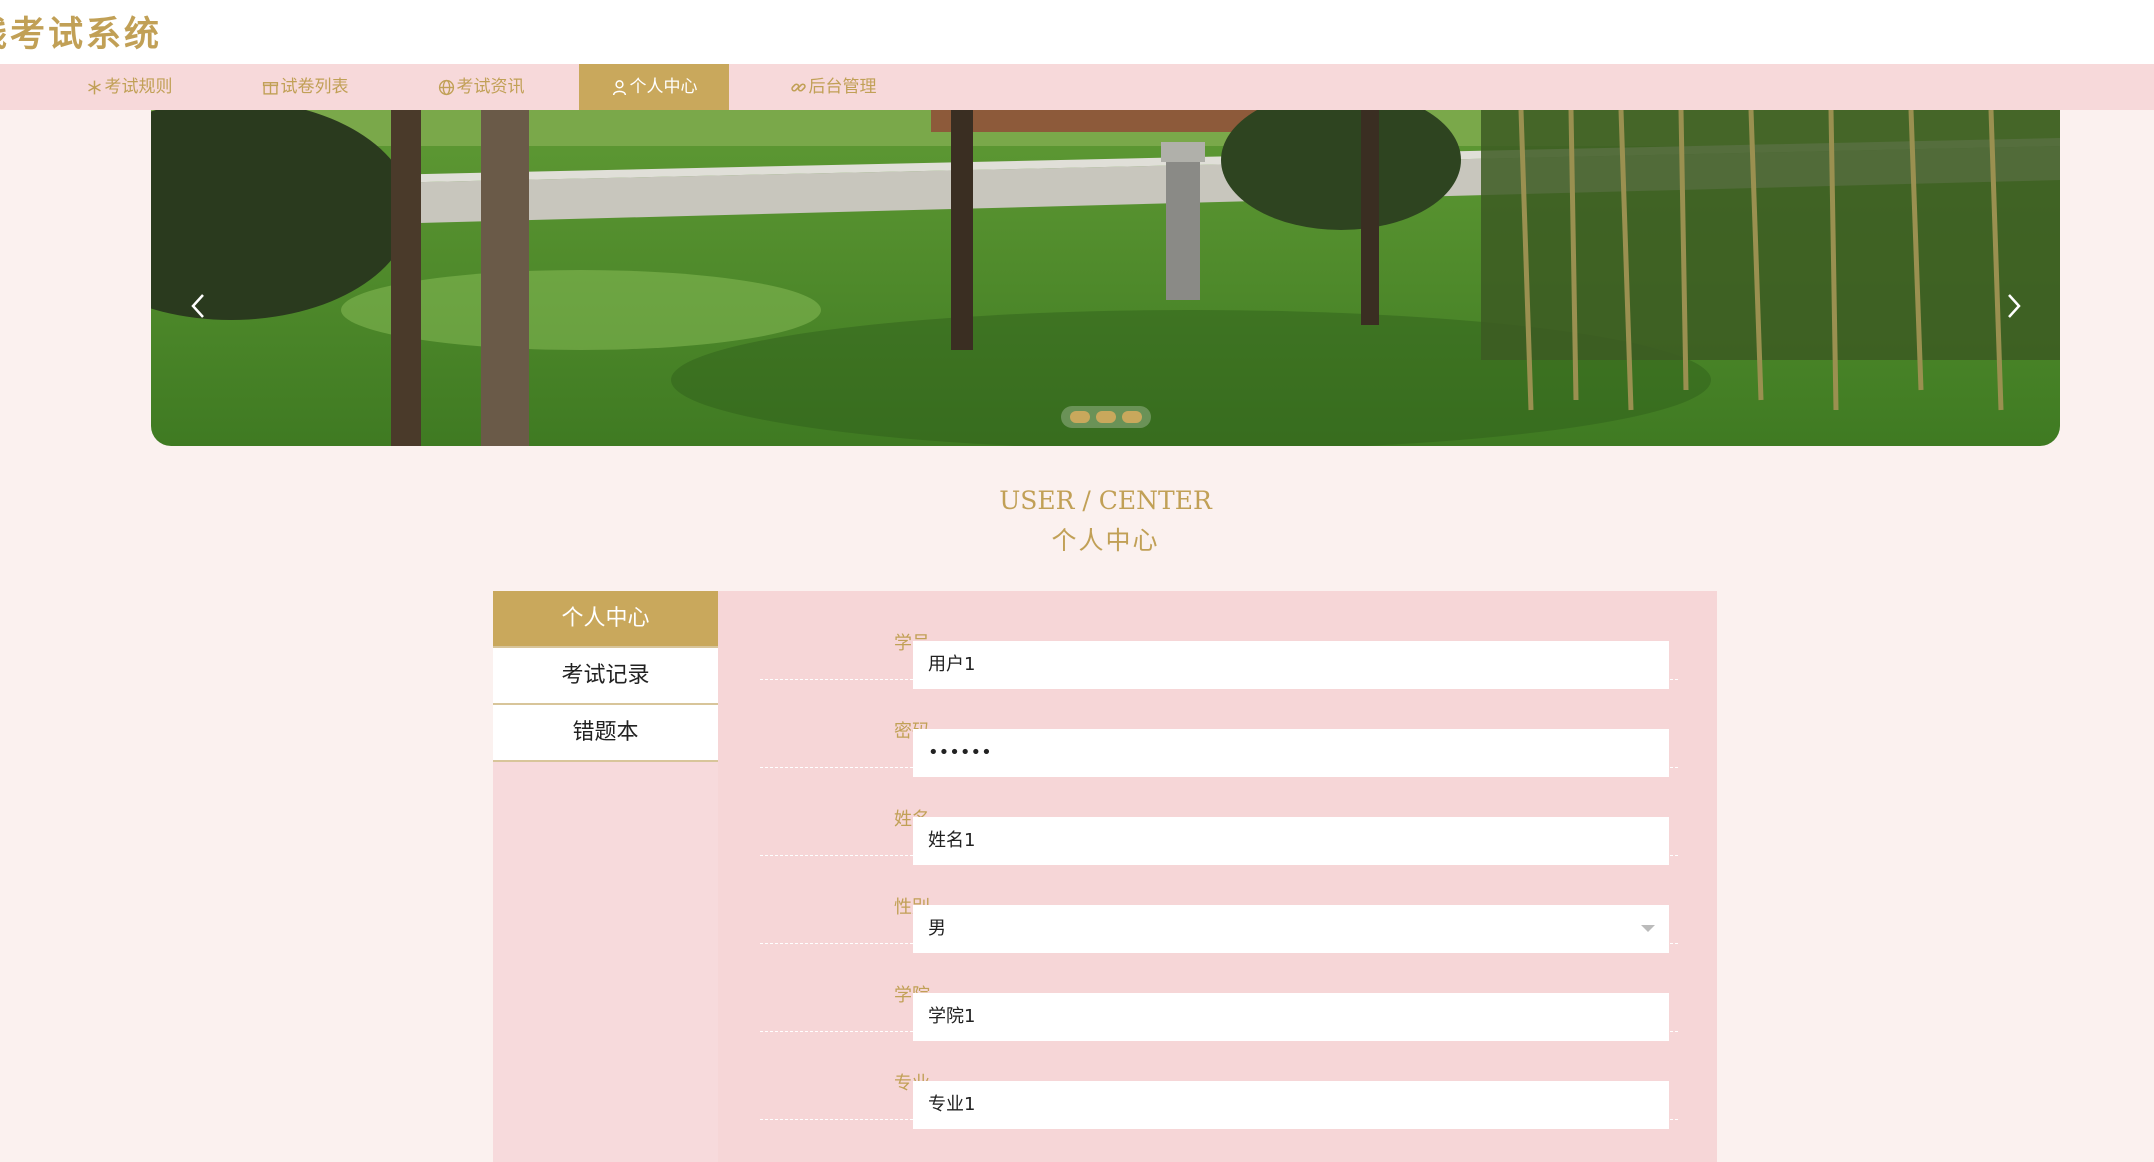  I want to click on link-icon, so click(798, 87).